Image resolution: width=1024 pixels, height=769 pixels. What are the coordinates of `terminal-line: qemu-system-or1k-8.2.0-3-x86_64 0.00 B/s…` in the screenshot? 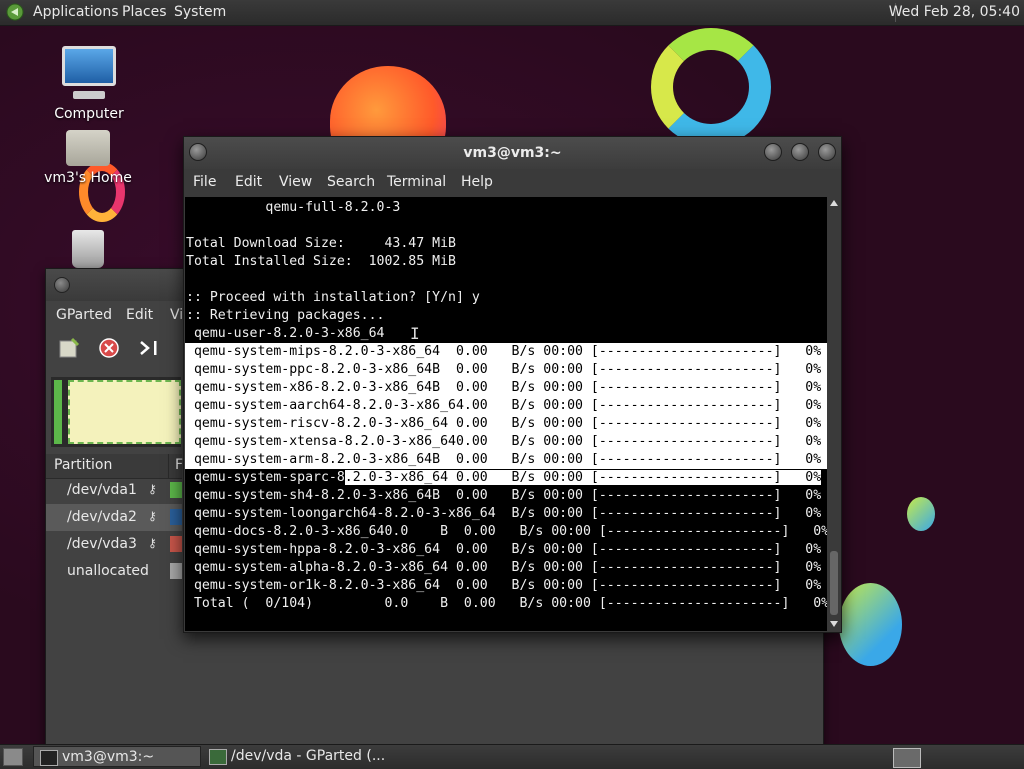 It's located at (504, 585).